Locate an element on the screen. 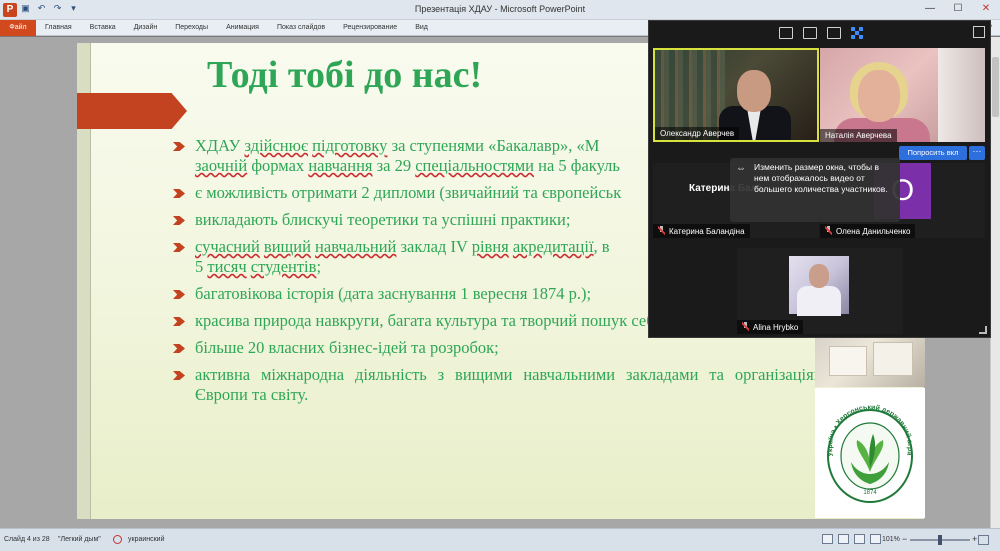  bullet-text-run: за ступенями «Бакалавр», «М is located at coordinates (493, 145).